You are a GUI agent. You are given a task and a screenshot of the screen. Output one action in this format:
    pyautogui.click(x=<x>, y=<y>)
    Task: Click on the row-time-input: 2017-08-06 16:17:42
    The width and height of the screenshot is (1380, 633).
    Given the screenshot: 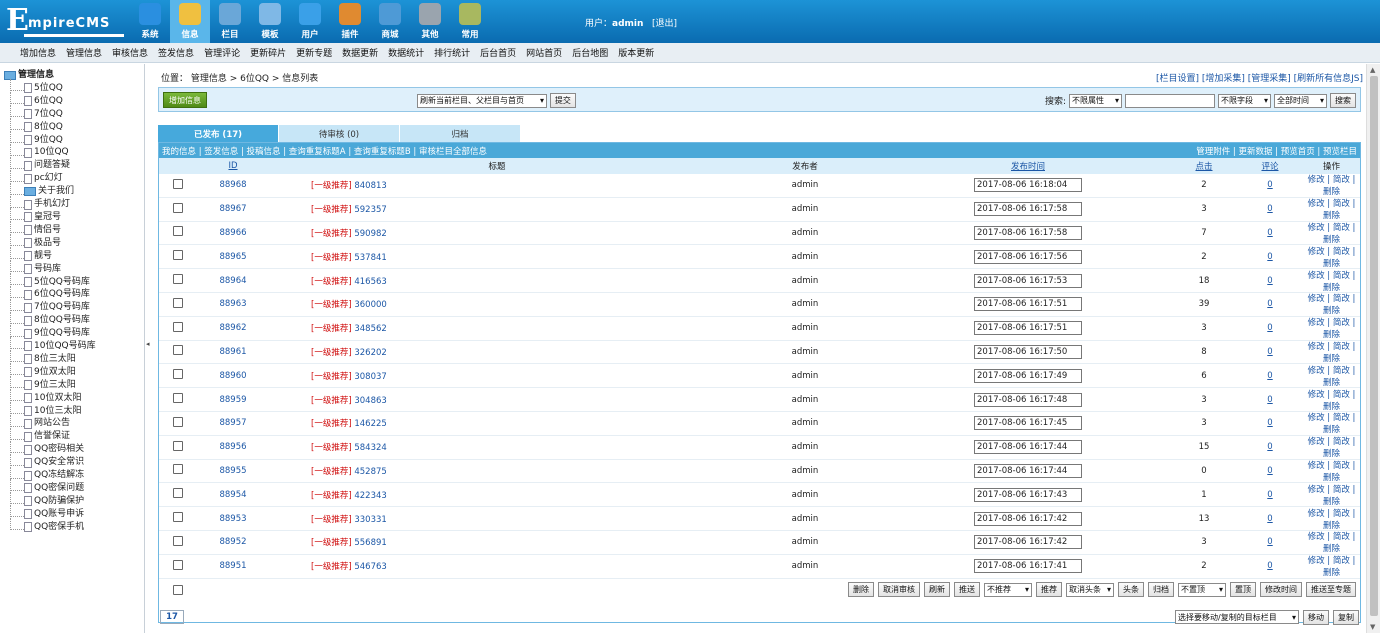 What is the action you would take?
    pyautogui.click(x=1028, y=542)
    